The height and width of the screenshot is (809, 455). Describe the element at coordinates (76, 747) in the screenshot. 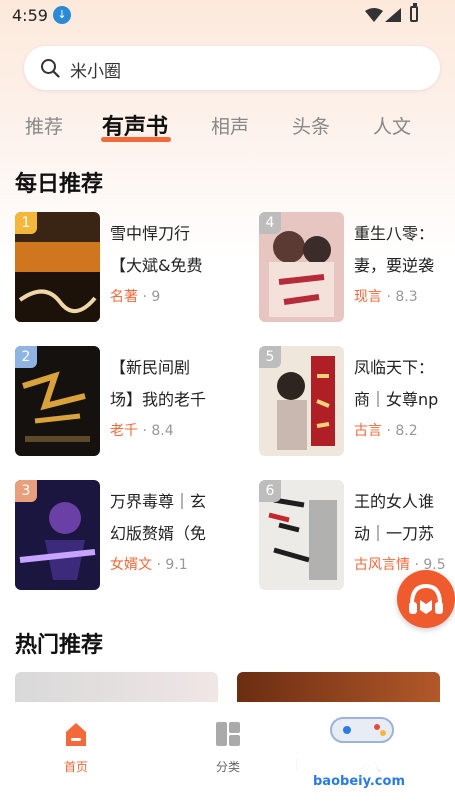

I see `nav-home: 首页` at that location.